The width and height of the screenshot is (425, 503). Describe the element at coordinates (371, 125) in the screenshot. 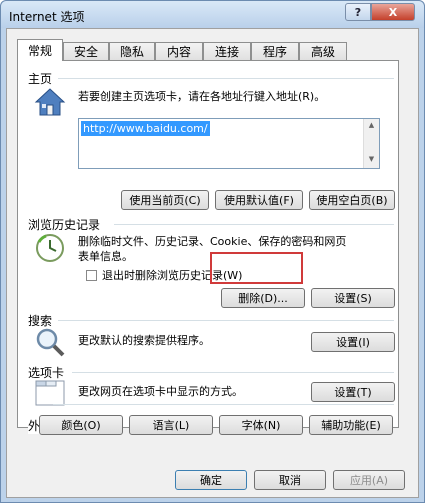

I see `scroll-up-icon: ▲` at that location.